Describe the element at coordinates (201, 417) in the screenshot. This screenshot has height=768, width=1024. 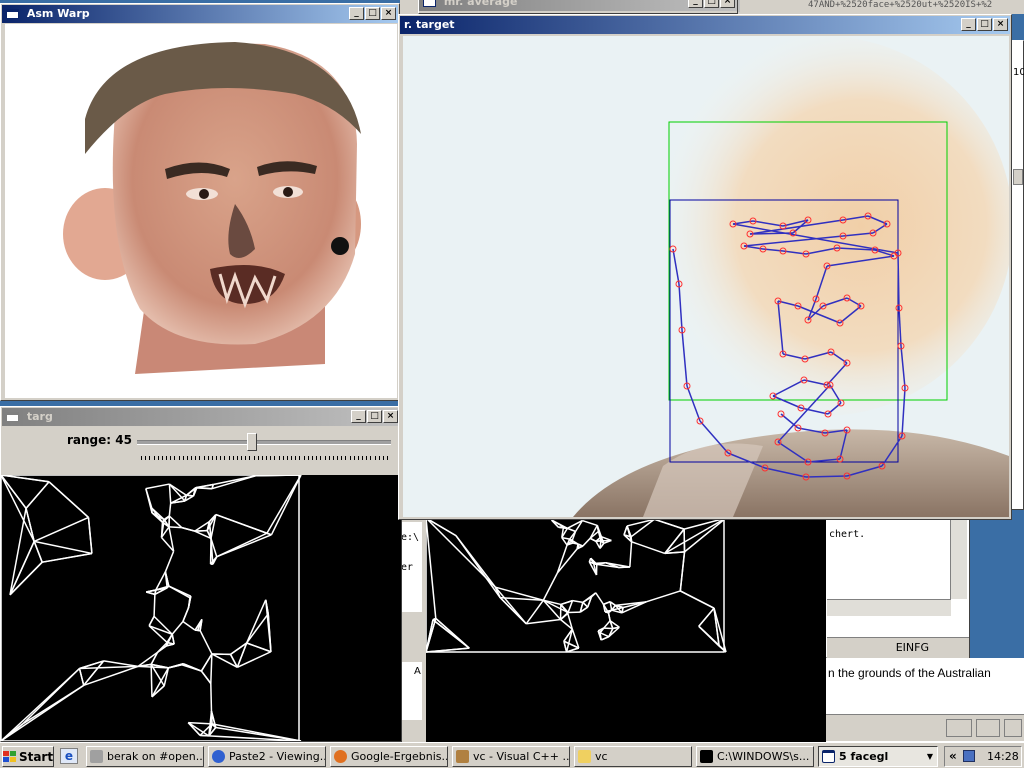
I see `targ-titlebar: targ _ □ ×` at that location.